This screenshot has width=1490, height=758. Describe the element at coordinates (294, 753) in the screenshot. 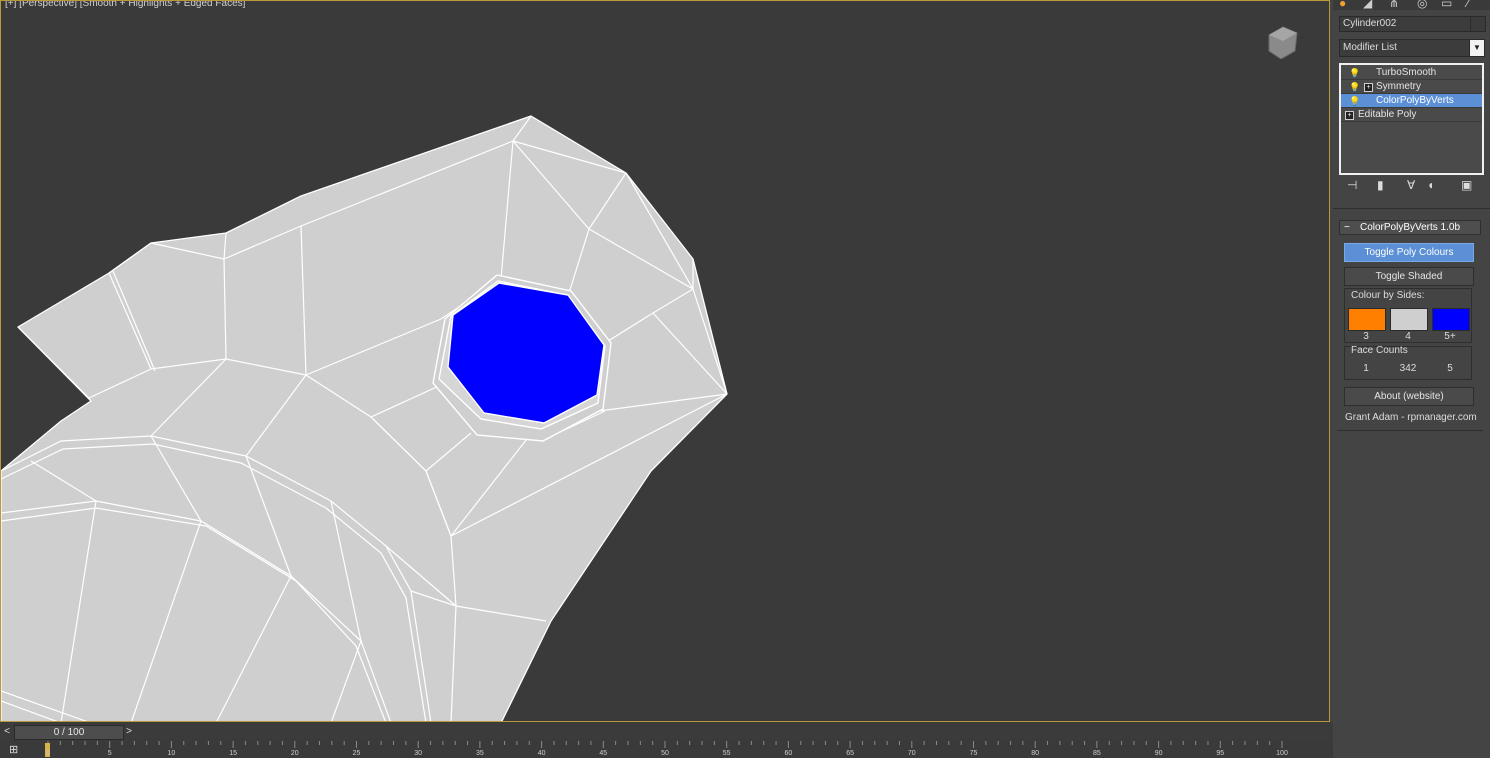

I see `ruler-tick-label: 20` at that location.